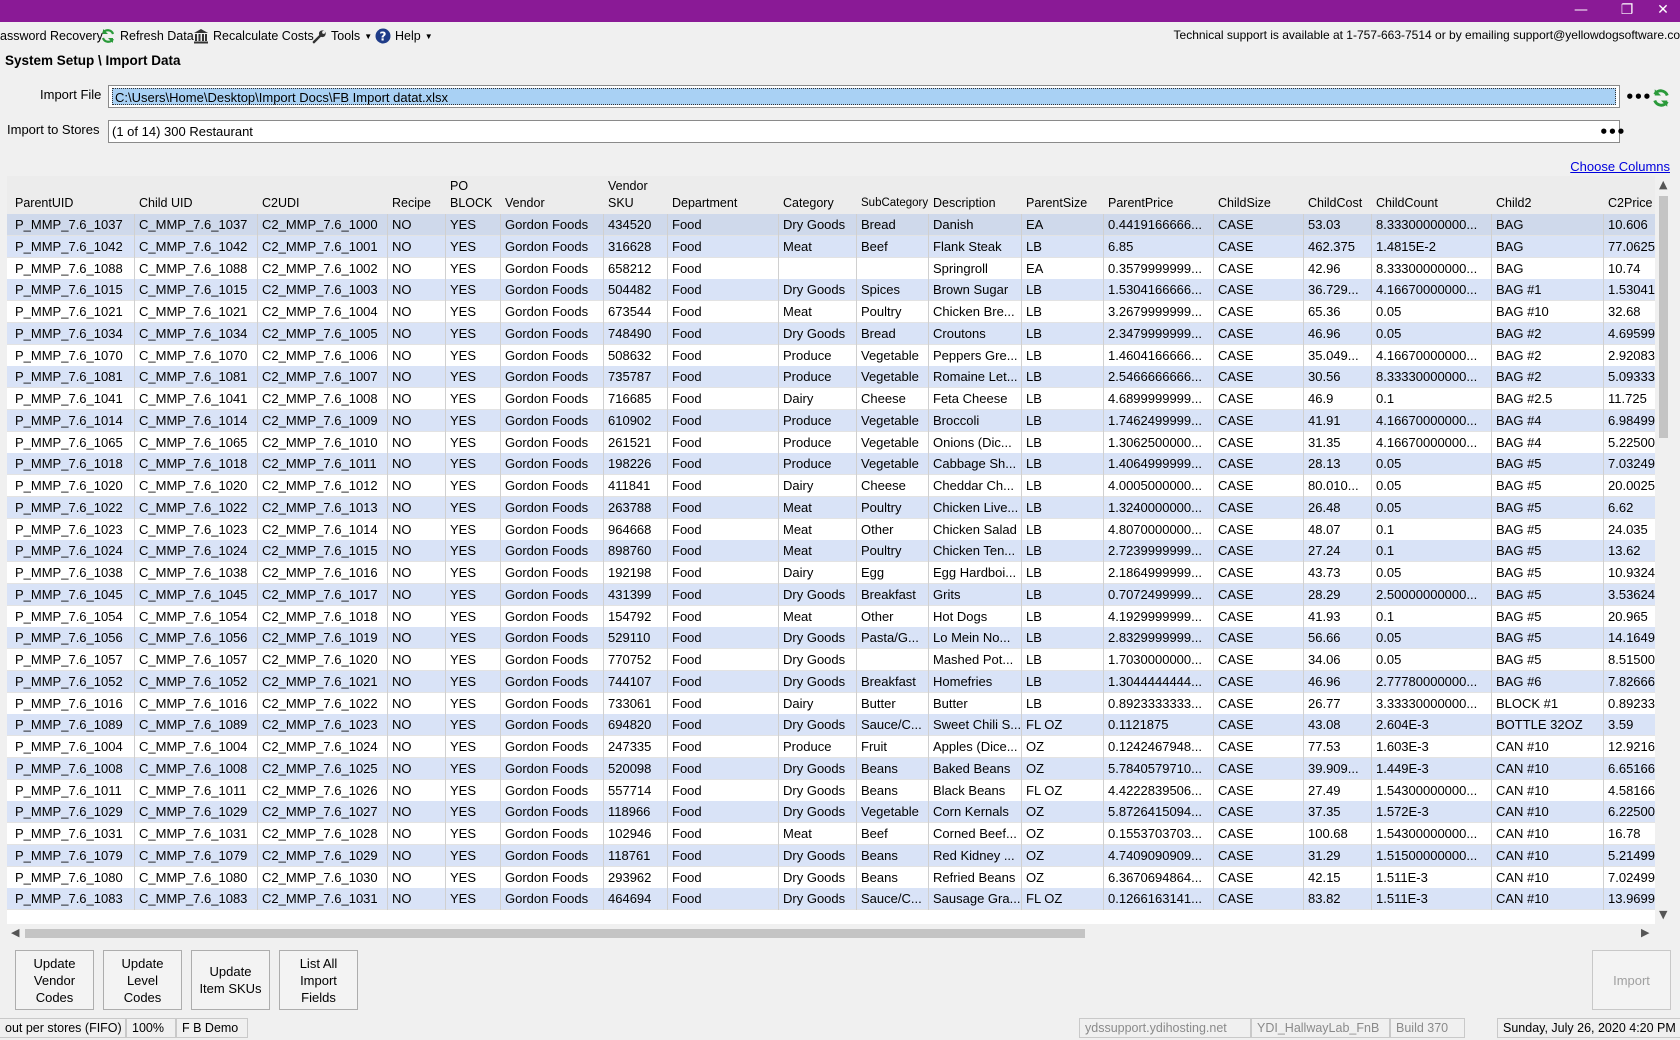  I want to click on cell-category: Dry Goods, so click(818, 877).